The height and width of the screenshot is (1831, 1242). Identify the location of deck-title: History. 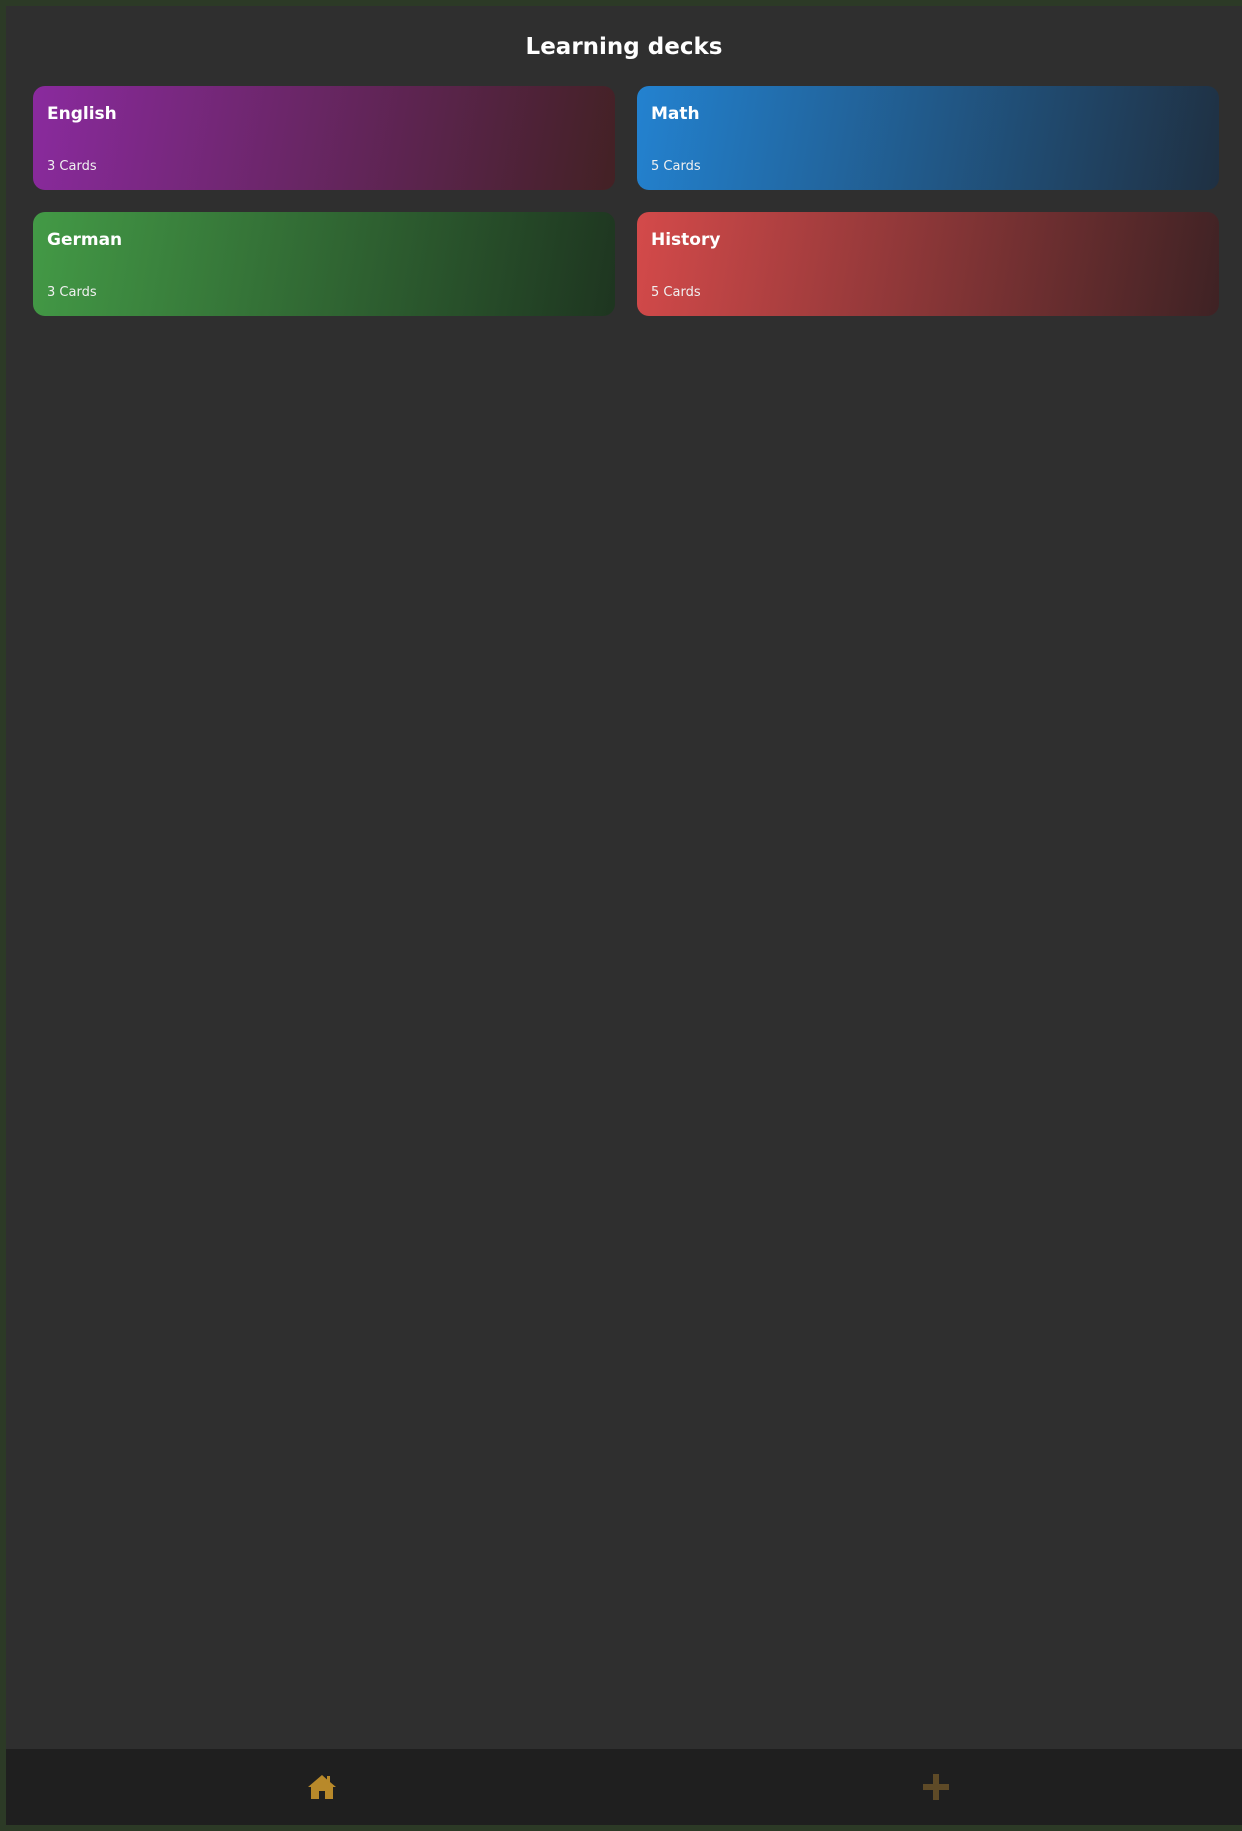
(686, 240).